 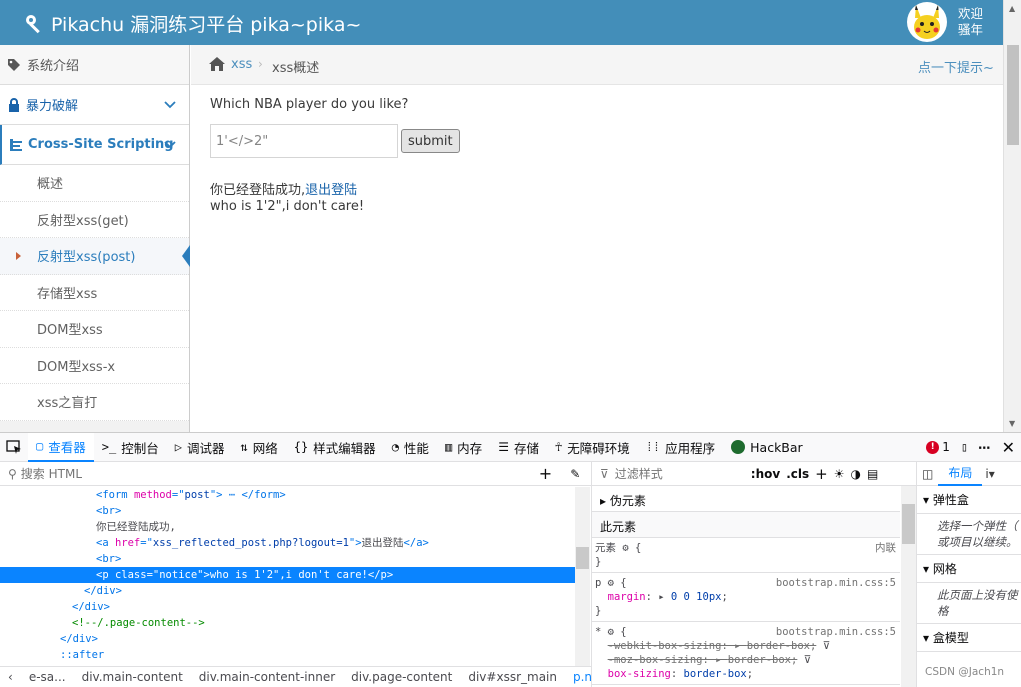 I want to click on tree-node: <!--/.page-content-->, so click(x=287, y=623).